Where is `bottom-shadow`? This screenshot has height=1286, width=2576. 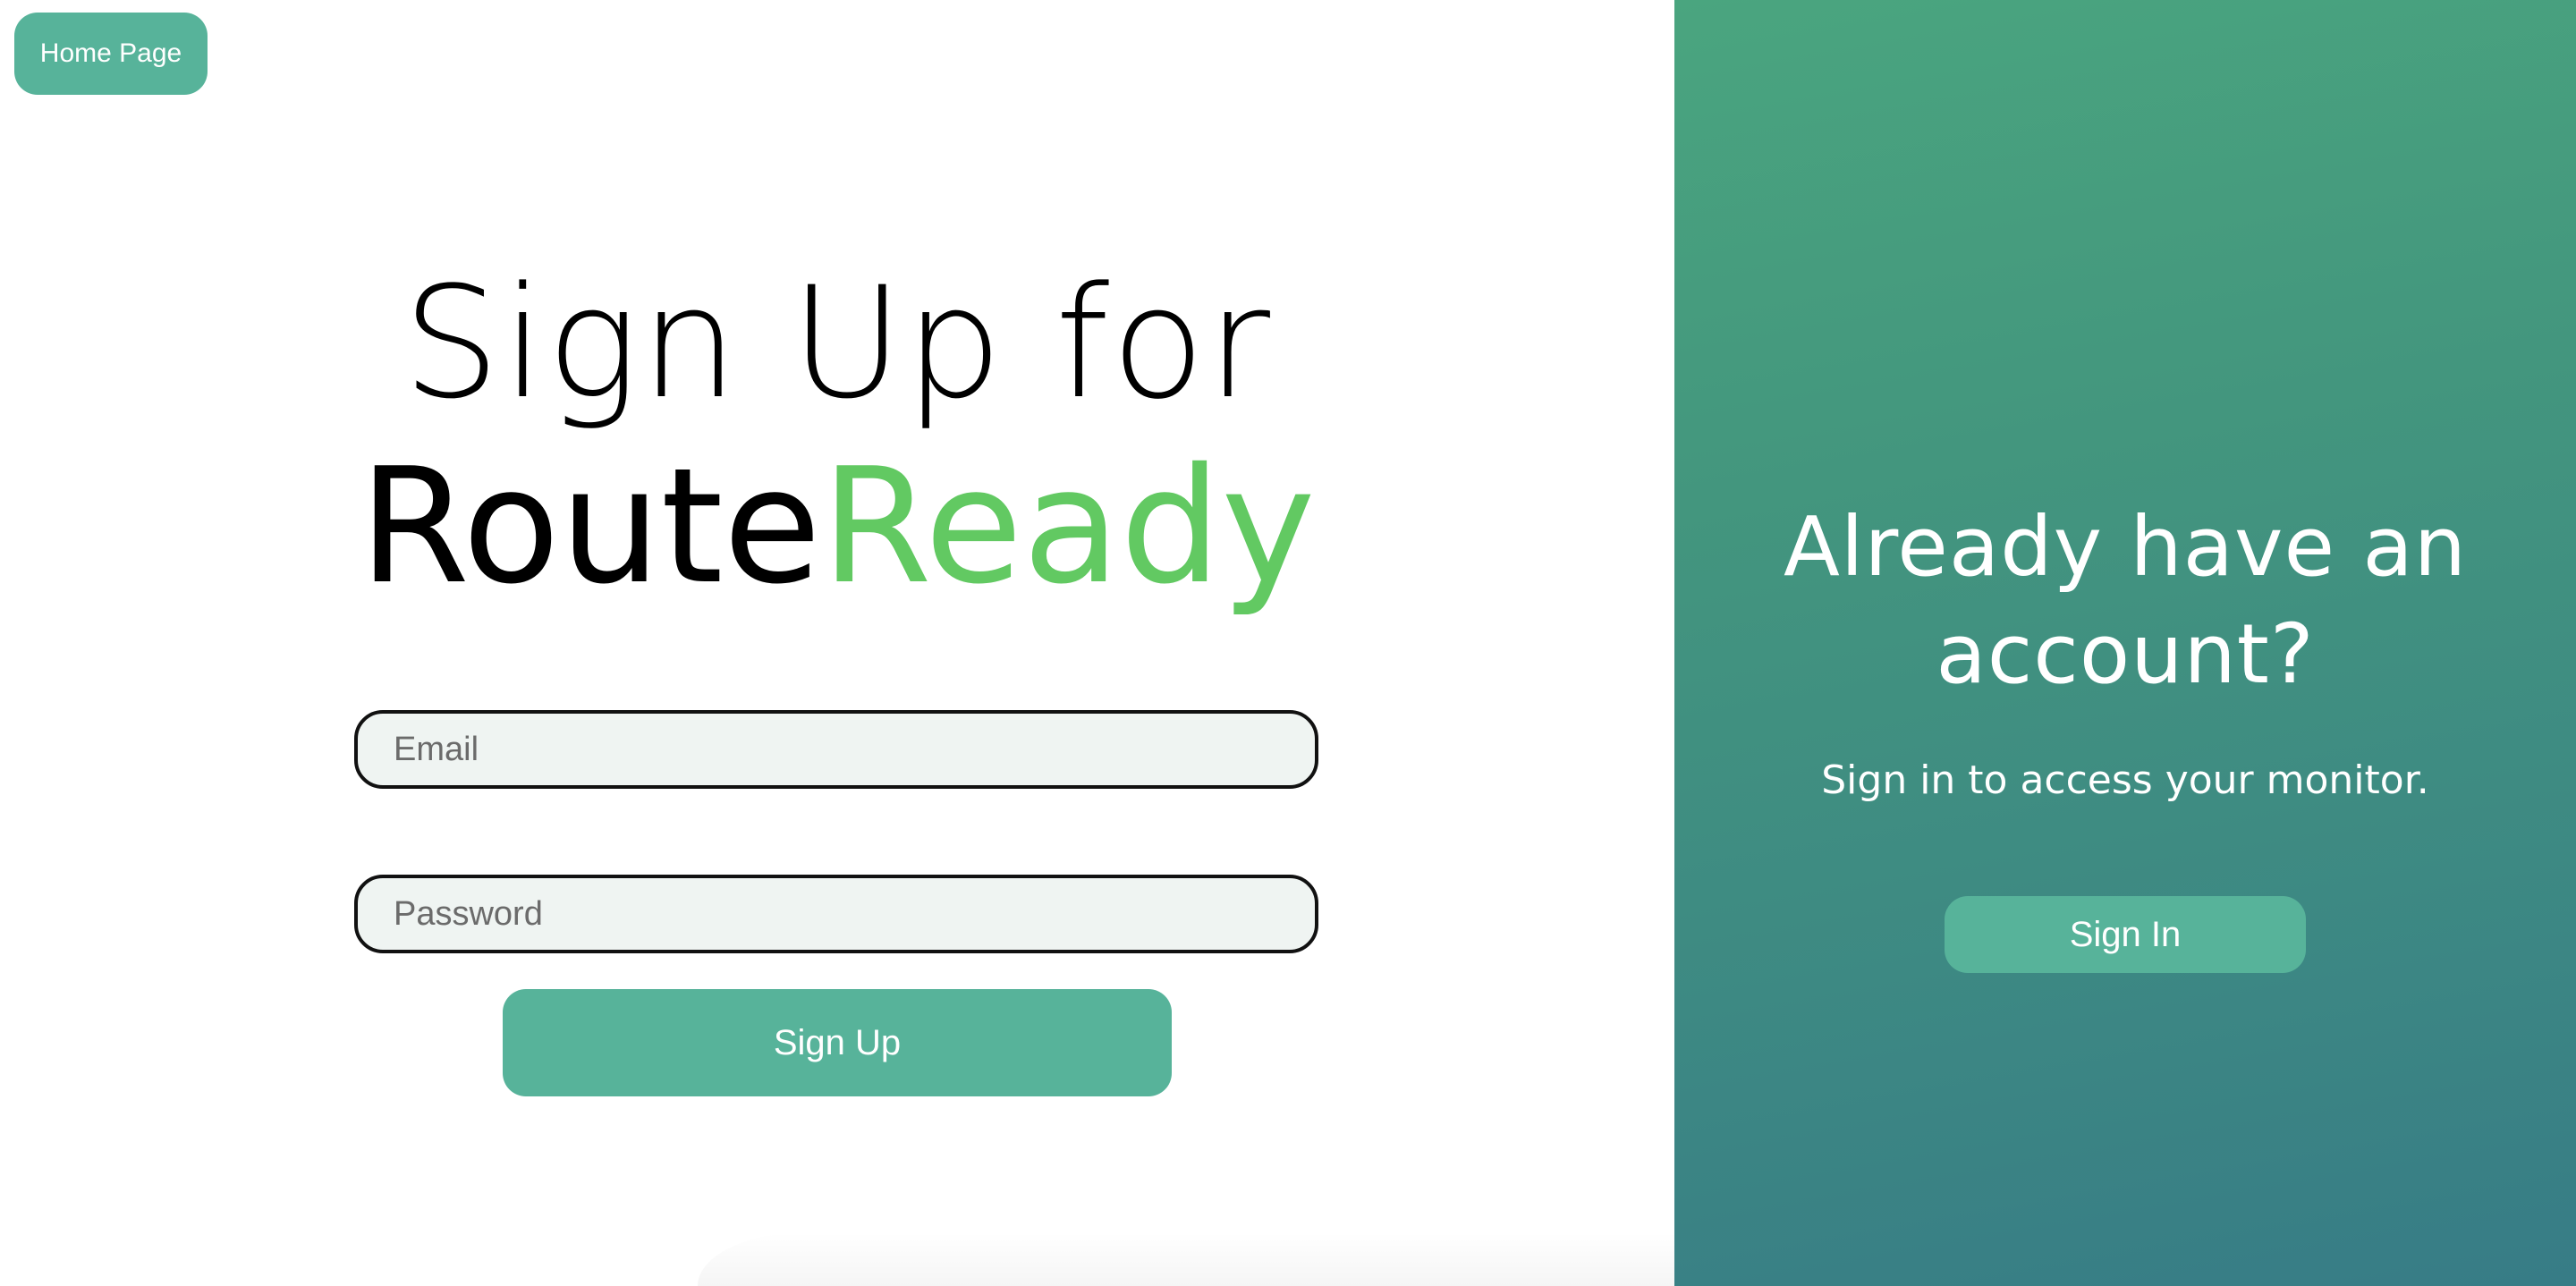
bottom-shadow is located at coordinates (1186, 1259).